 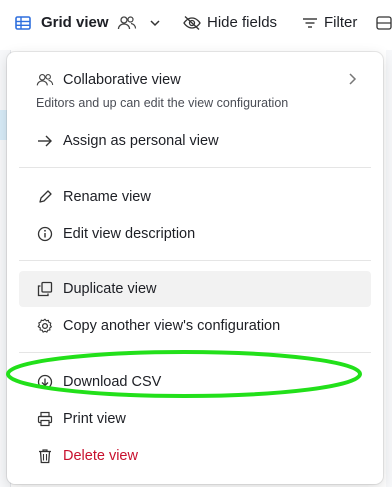 I want to click on menu-item-copy-configuration: Copy another view's configuration, so click(x=195, y=326).